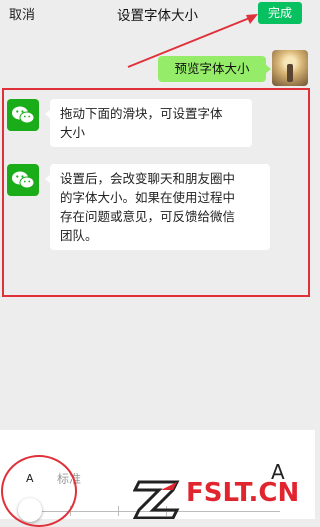 The width and height of the screenshot is (320, 527). I want to click on message-line: 大小, so click(73, 132).